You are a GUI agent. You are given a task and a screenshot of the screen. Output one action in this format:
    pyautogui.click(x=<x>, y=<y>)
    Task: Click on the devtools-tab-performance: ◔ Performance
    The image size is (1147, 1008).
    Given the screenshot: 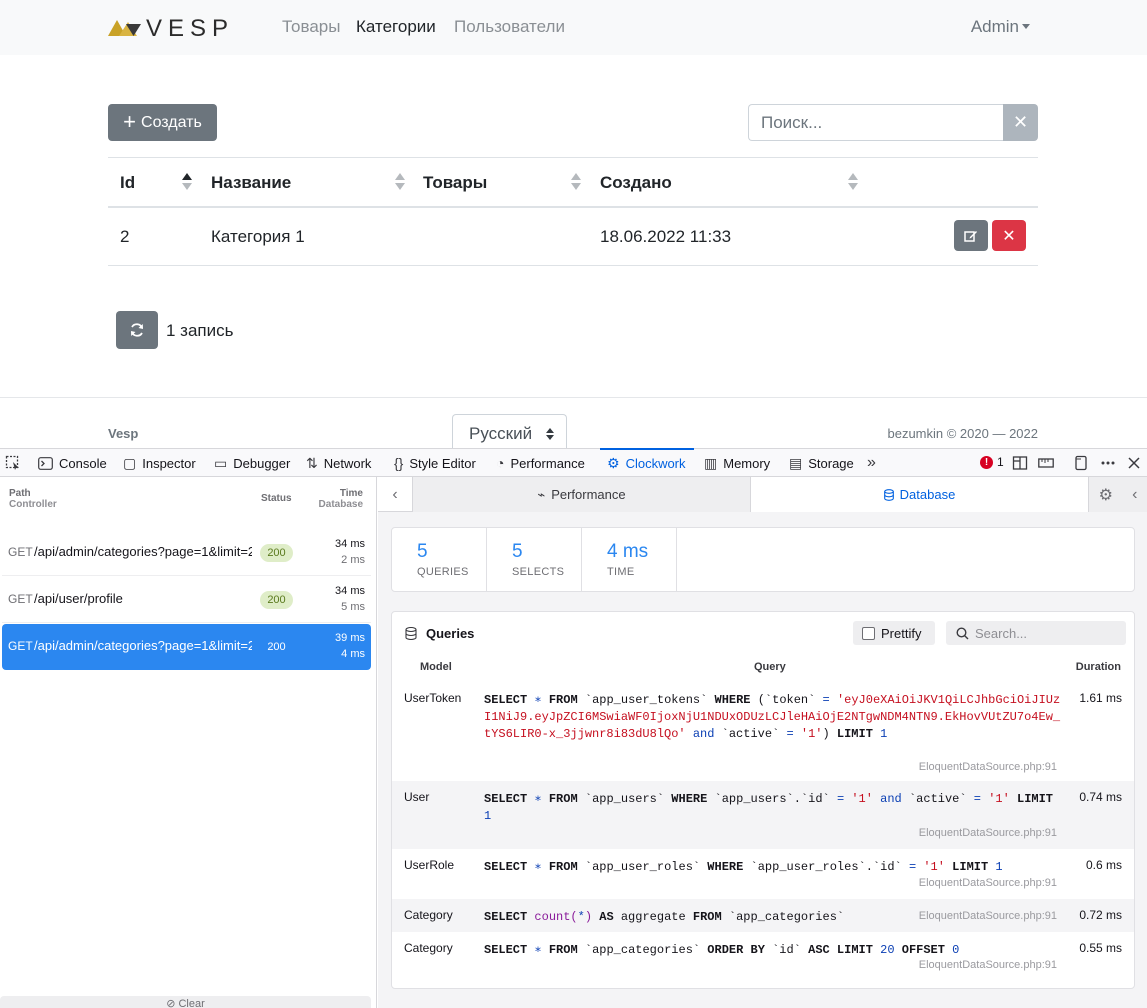 What is the action you would take?
    pyautogui.click(x=540, y=463)
    